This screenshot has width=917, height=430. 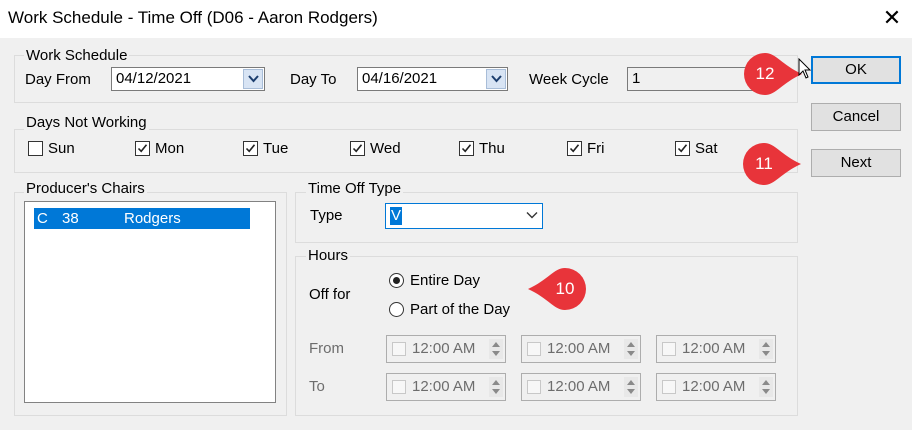 I want to click on list-item: C 38 Rodgers, so click(x=142, y=218).